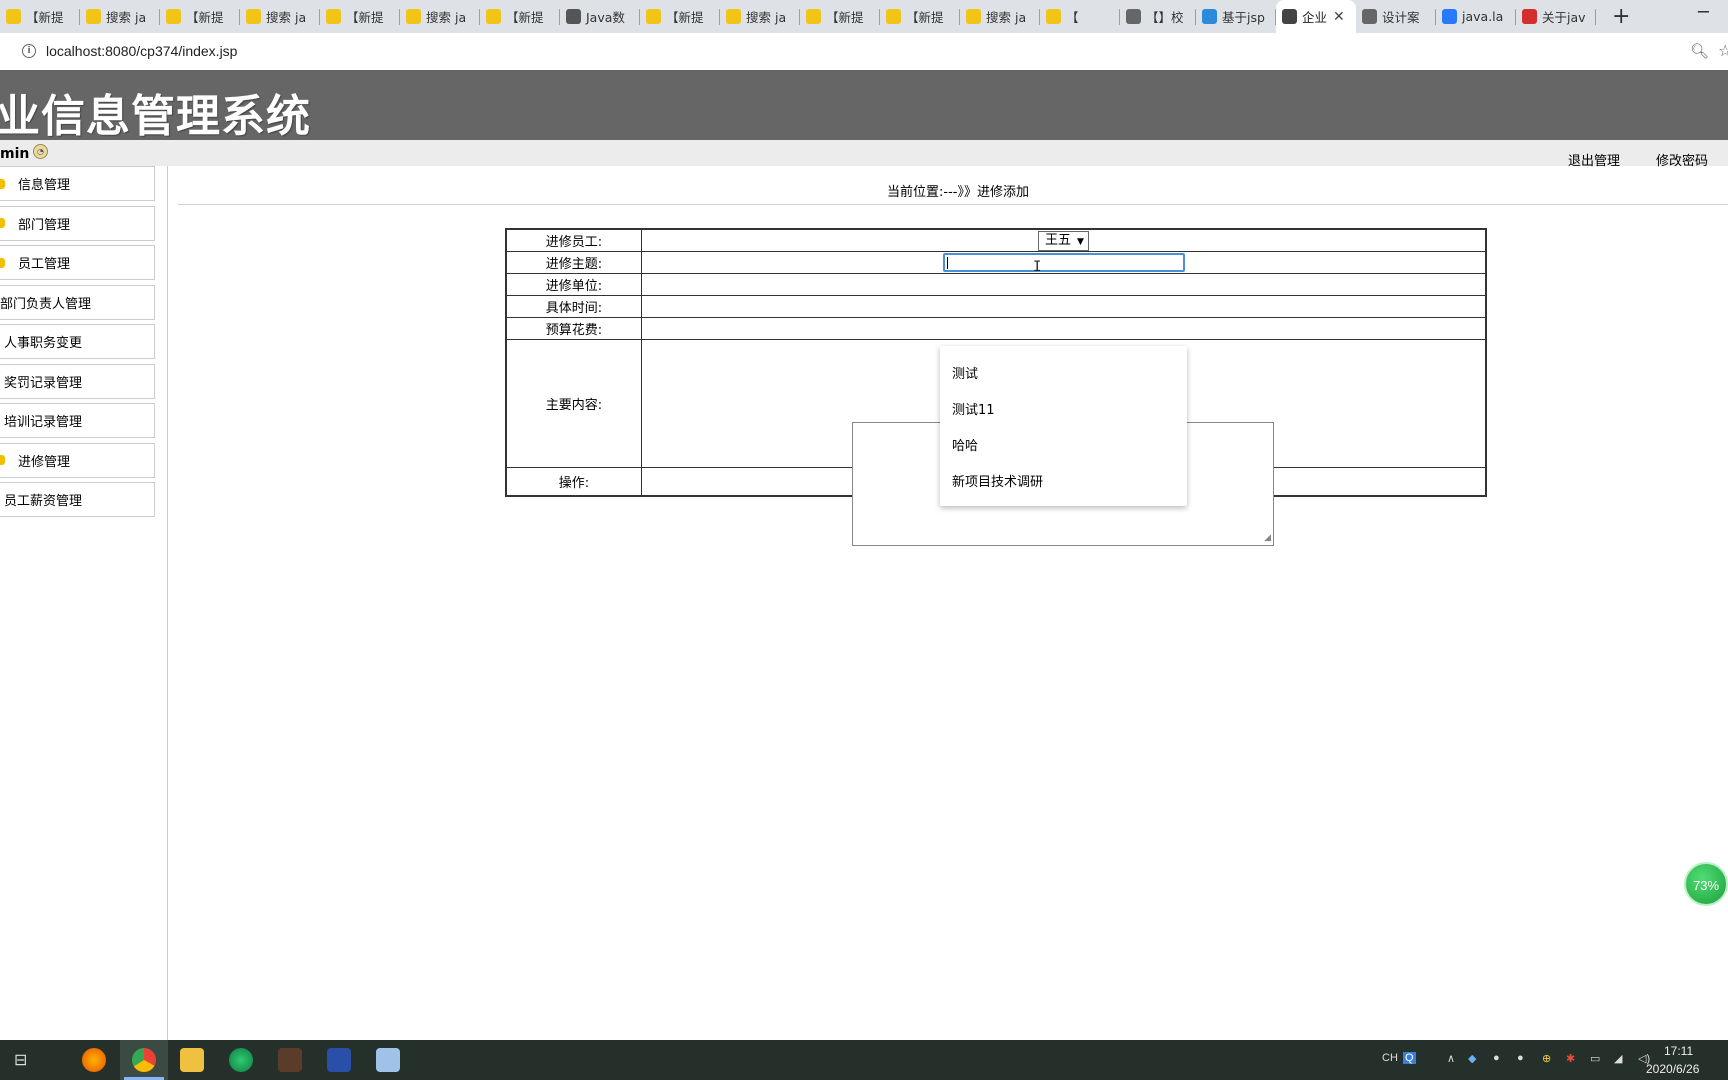 The height and width of the screenshot is (1080, 1728). I want to click on sidebar-item-label: 进修管理, so click(44, 462).